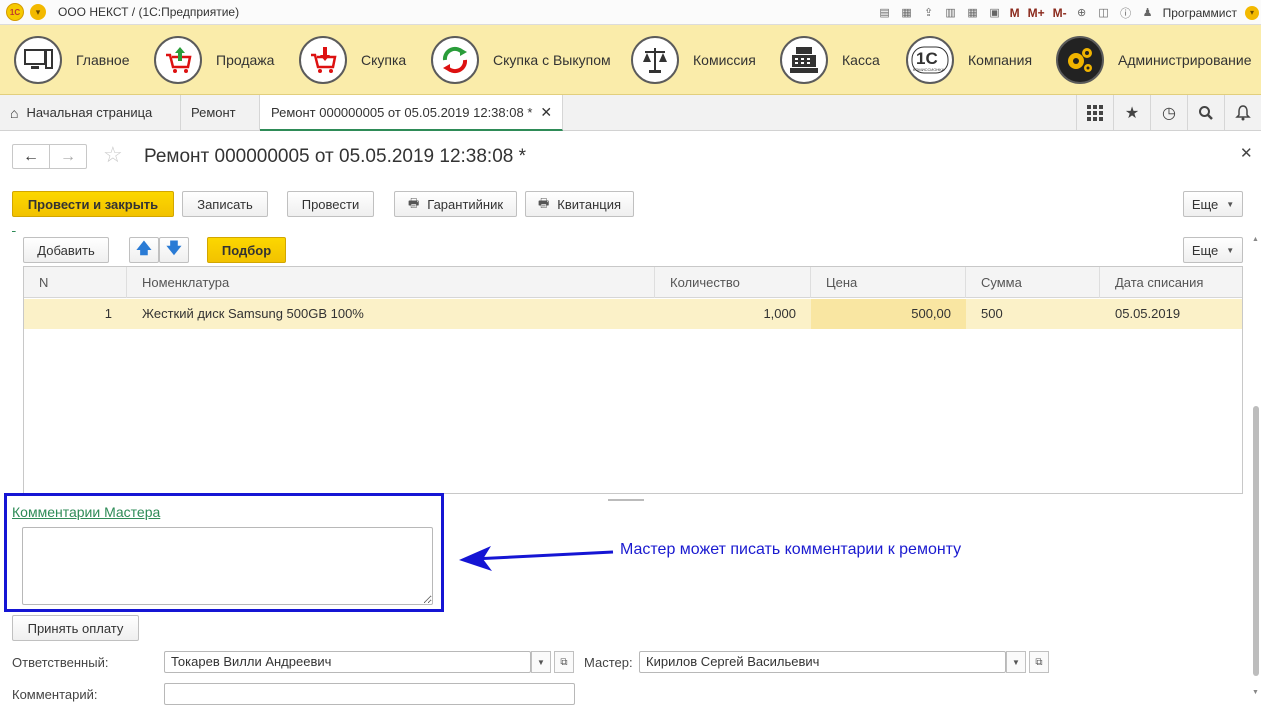 This screenshot has width=1261, height=717. What do you see at coordinates (1154, 60) in the screenshot?
I see `section-admin: Администрирование` at bounding box center [1154, 60].